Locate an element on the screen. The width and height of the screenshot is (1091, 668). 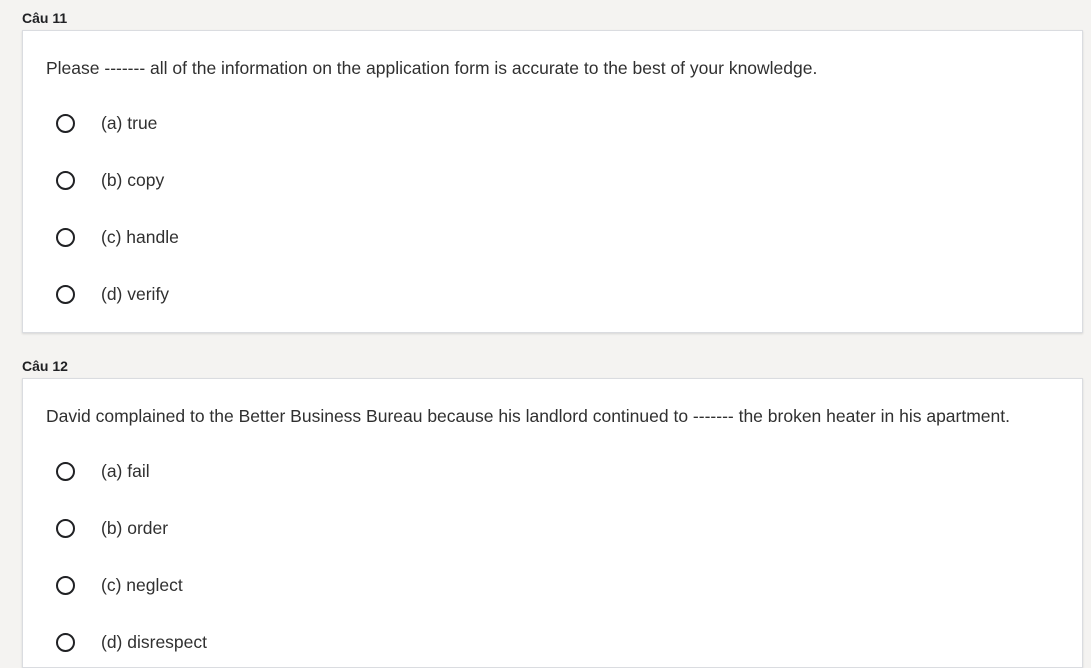
option-c: (c) neglect is located at coordinates (114, 585).